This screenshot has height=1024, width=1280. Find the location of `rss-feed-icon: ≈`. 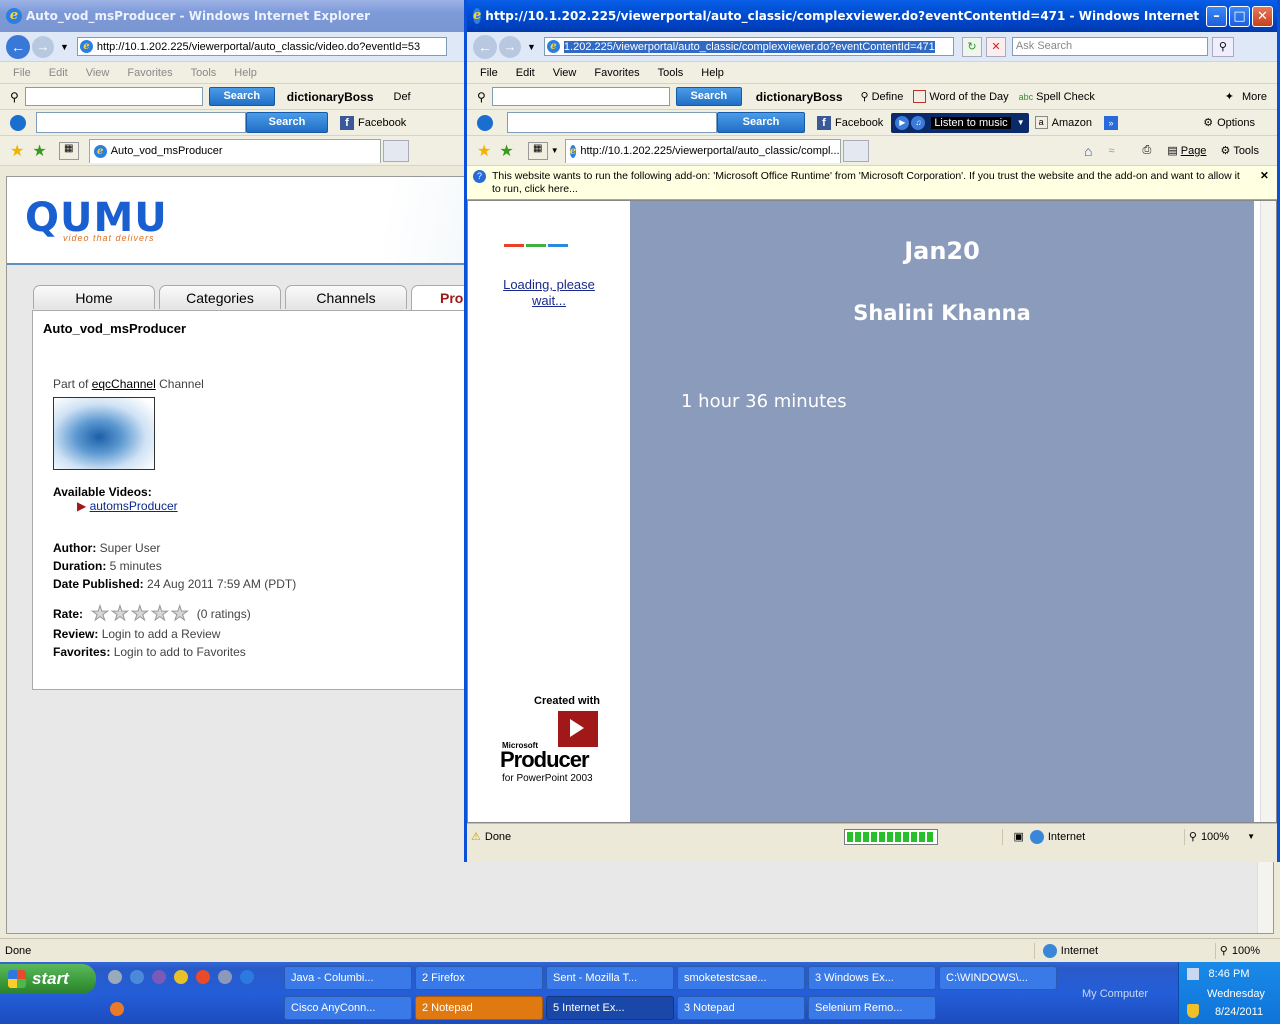

rss-feed-icon: ≈ is located at coordinates (1111, 151).